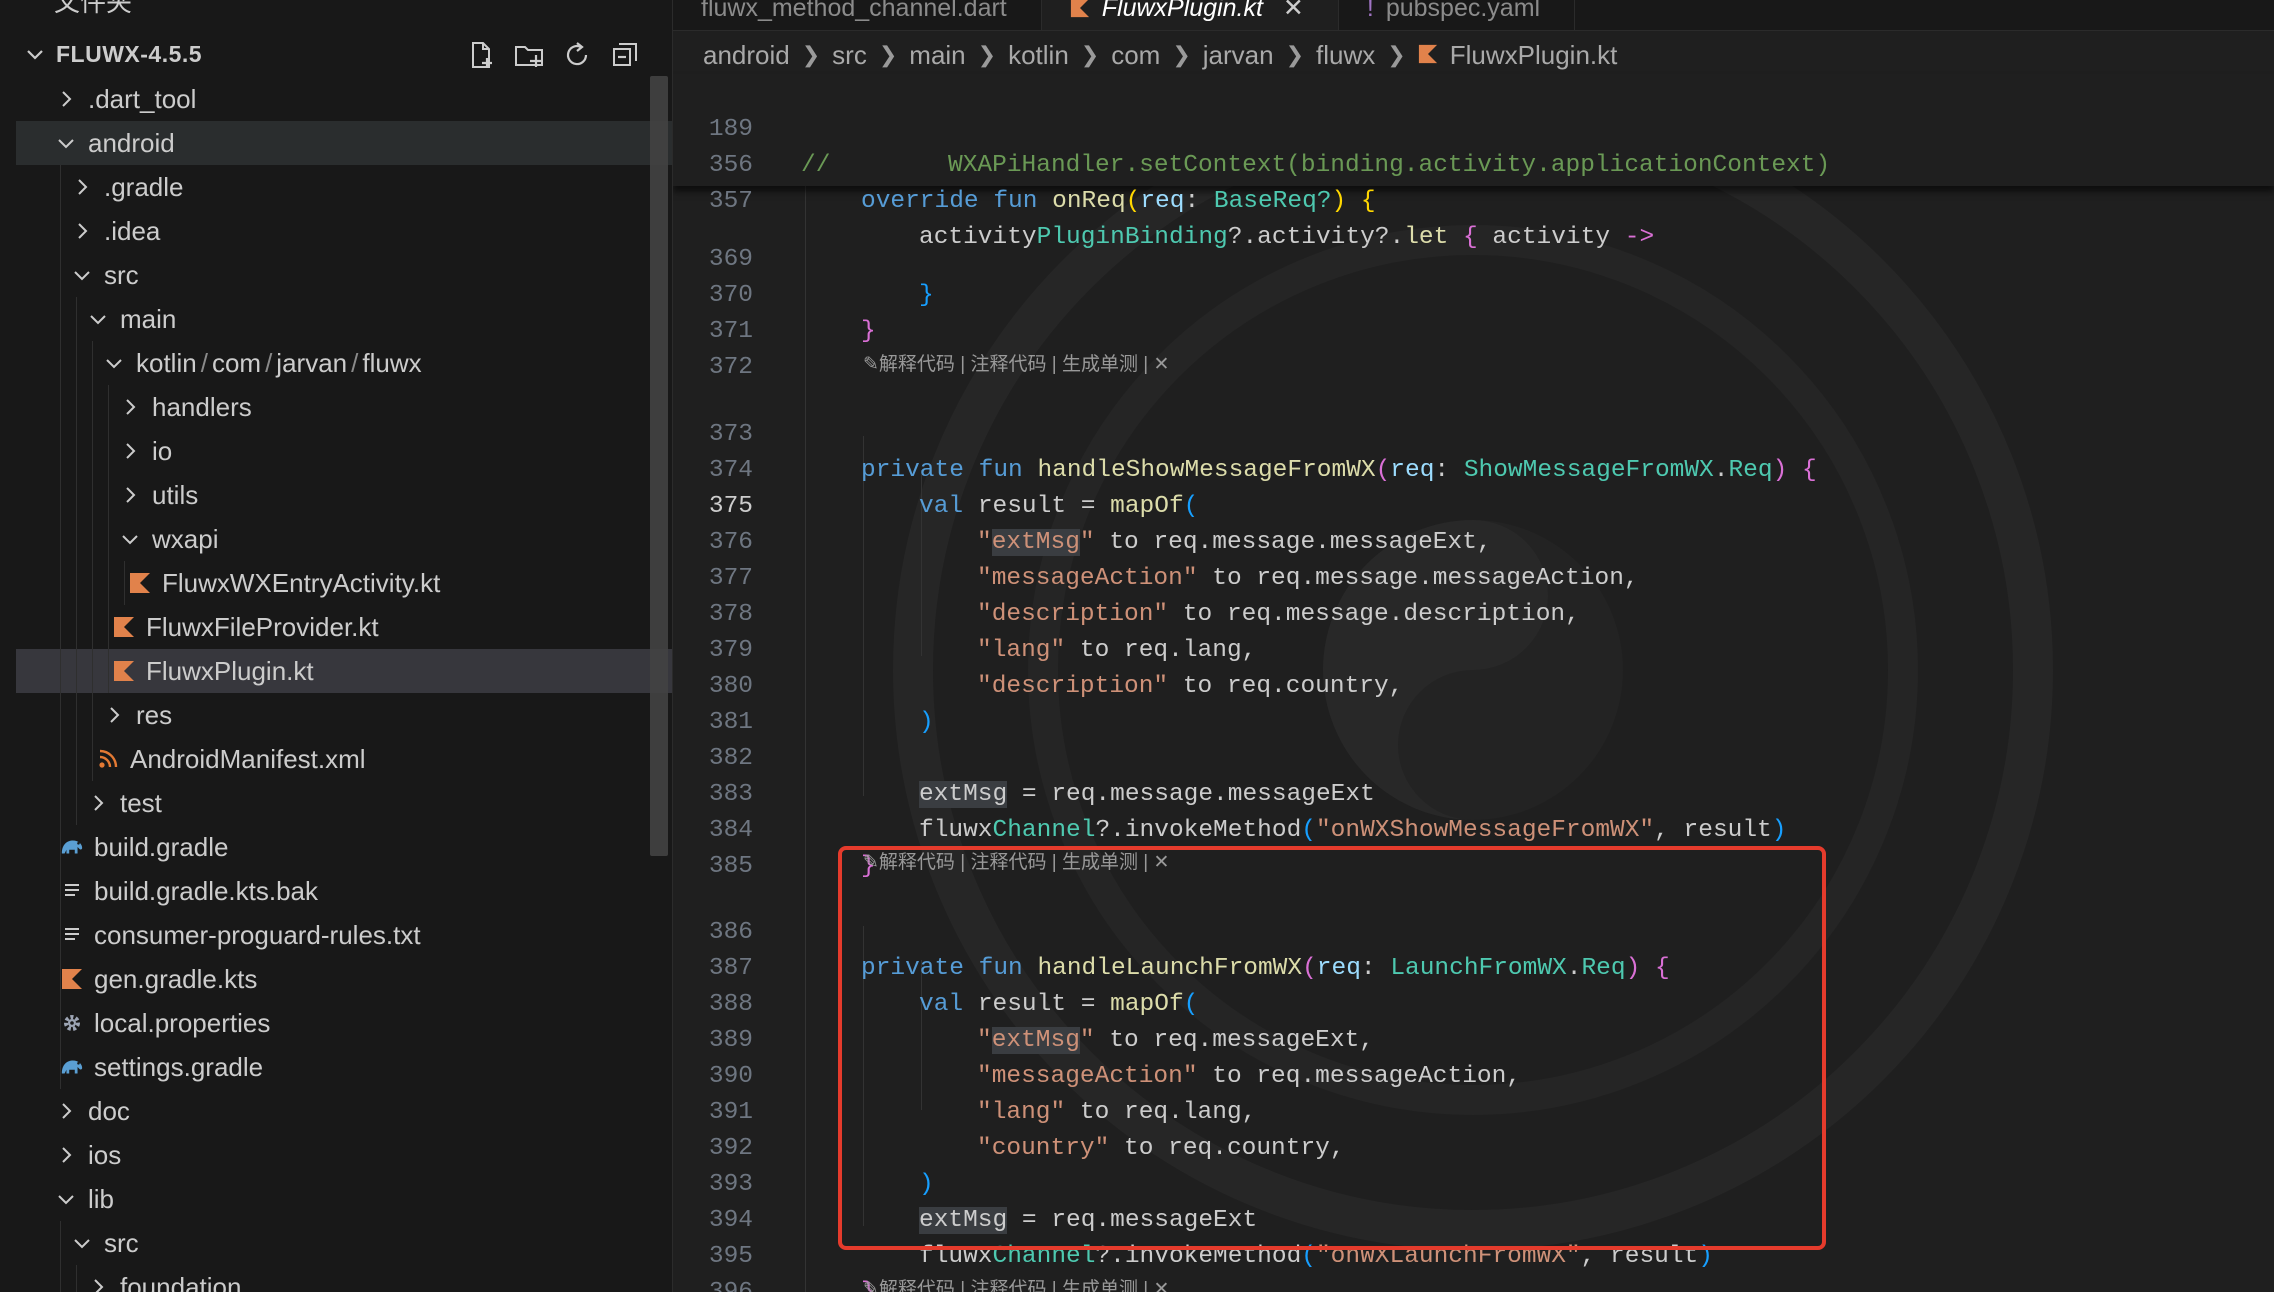 The width and height of the screenshot is (2274, 1292). What do you see at coordinates (1038, 55) in the screenshot?
I see `breadcrumb-item: kotlin` at bounding box center [1038, 55].